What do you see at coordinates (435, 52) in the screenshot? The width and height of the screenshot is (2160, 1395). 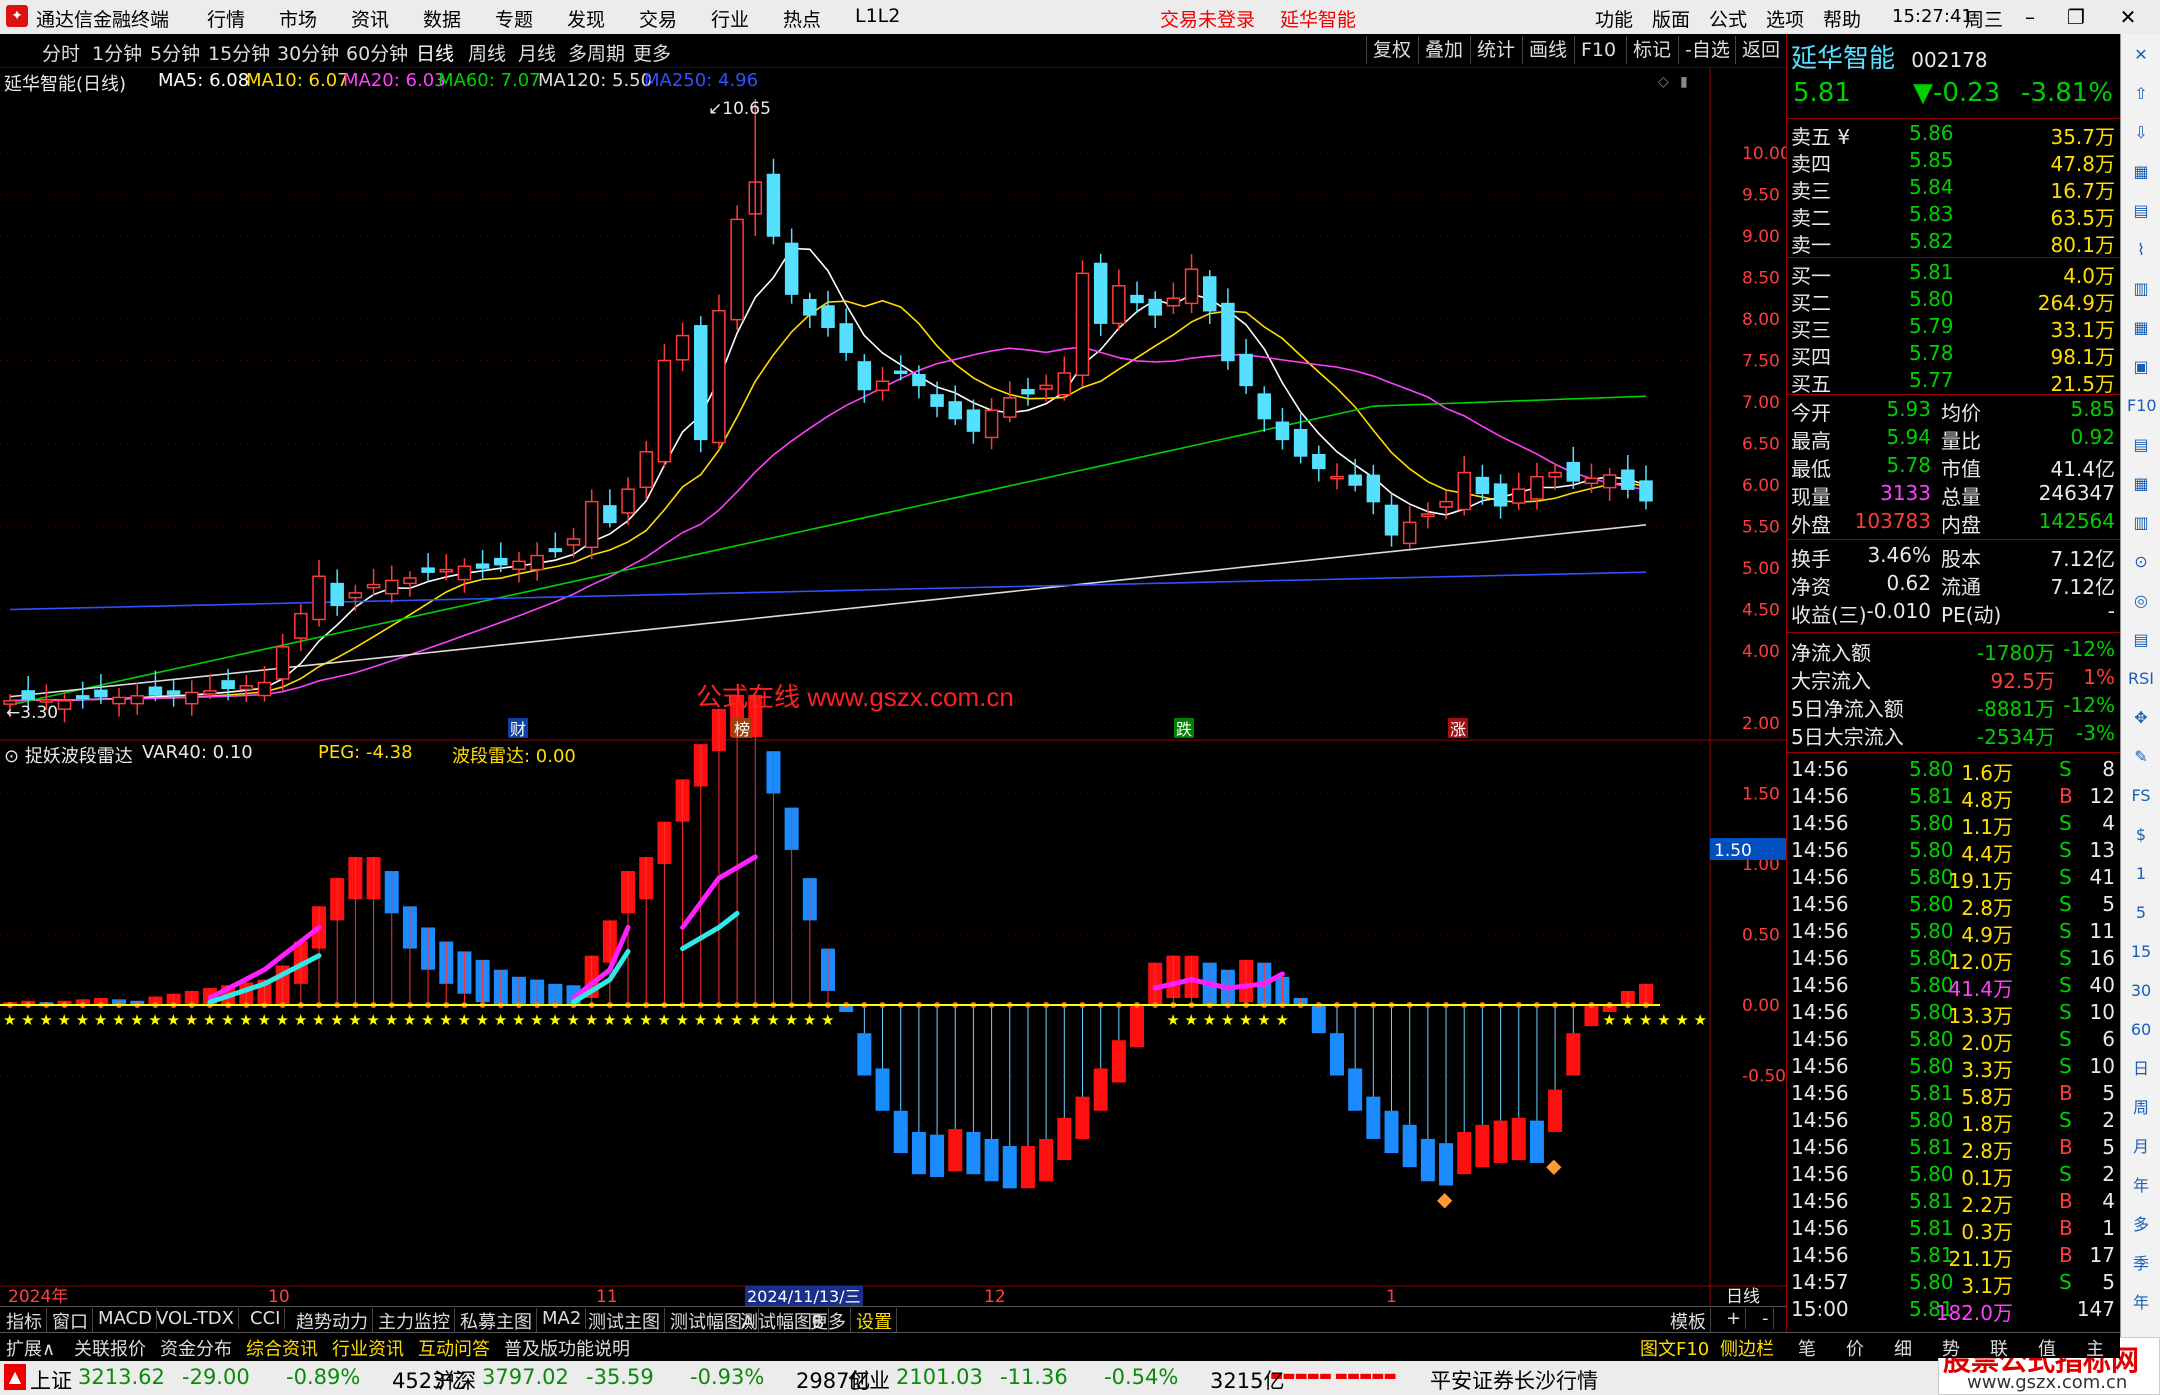 I see `period-tab-active: 日线` at bounding box center [435, 52].